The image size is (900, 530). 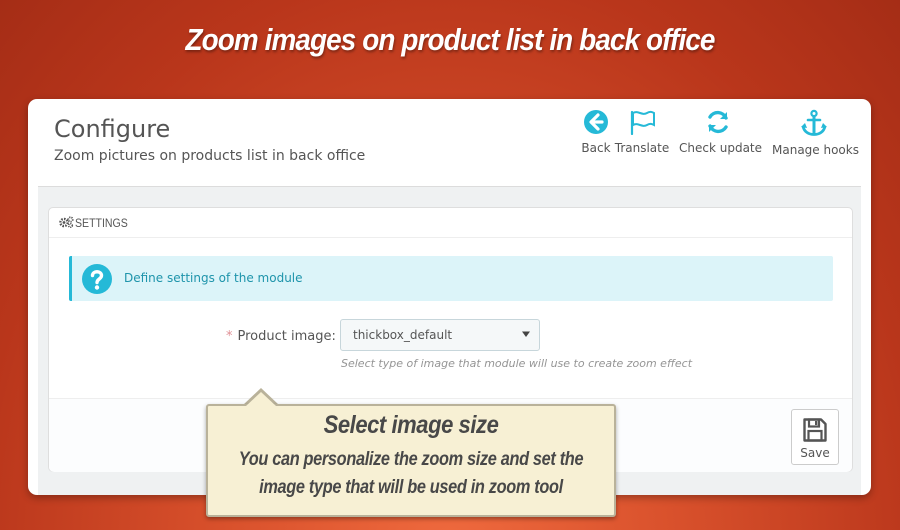 I want to click on translate-label: Translate, so click(x=642, y=148).